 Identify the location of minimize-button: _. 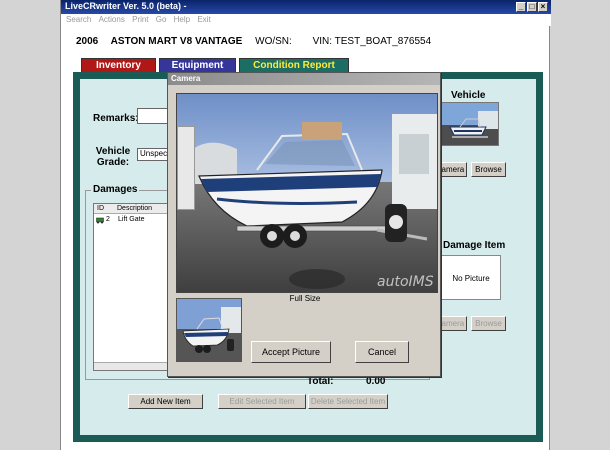
(521, 7).